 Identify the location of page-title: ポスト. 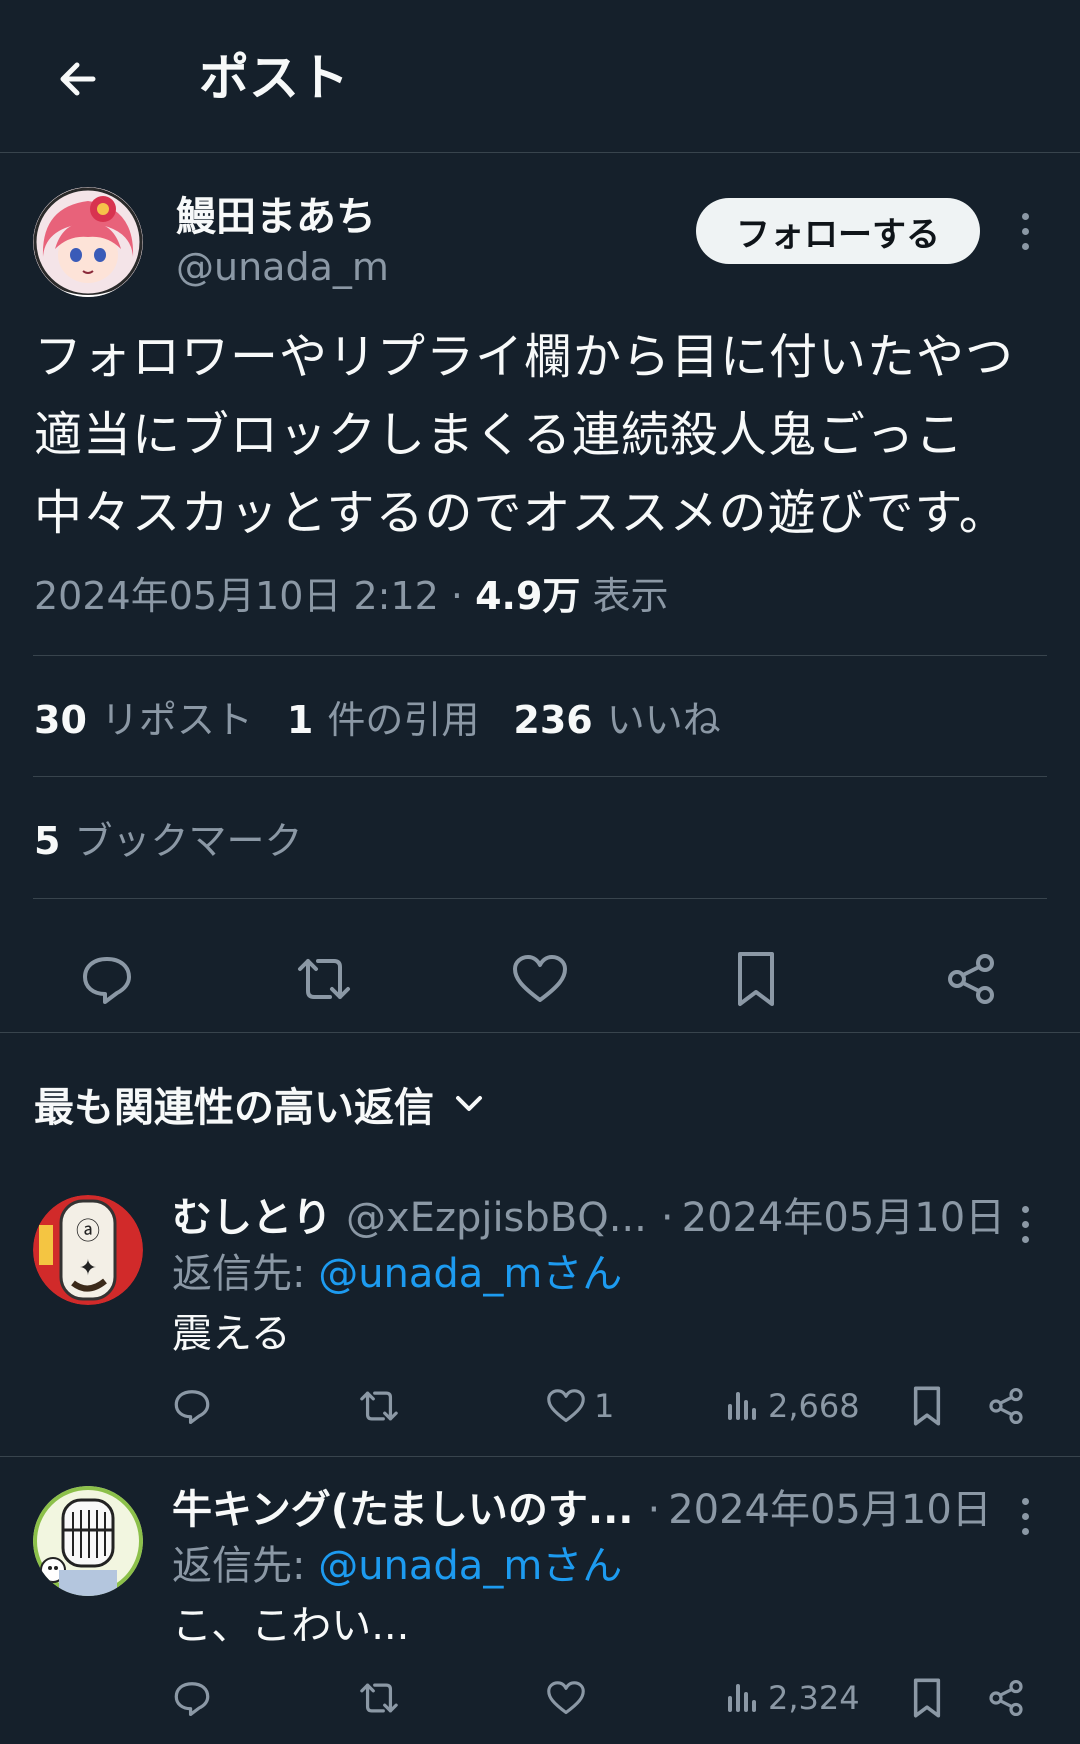
(274, 78).